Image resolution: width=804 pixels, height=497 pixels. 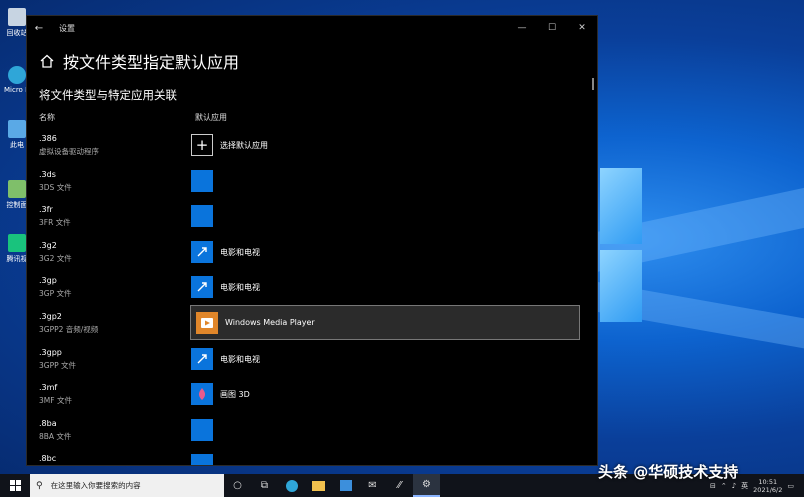 What do you see at coordinates (48, 280) in the screenshot?
I see `file-extension: .3gp` at bounding box center [48, 280].